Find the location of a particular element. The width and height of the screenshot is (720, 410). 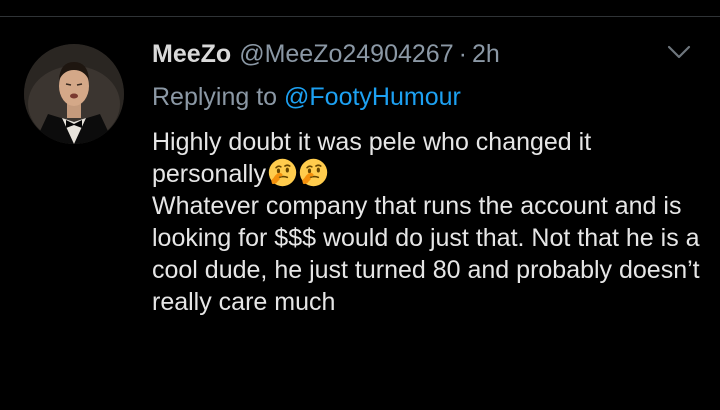

tweet-line-2-text: personally is located at coordinates (209, 174).